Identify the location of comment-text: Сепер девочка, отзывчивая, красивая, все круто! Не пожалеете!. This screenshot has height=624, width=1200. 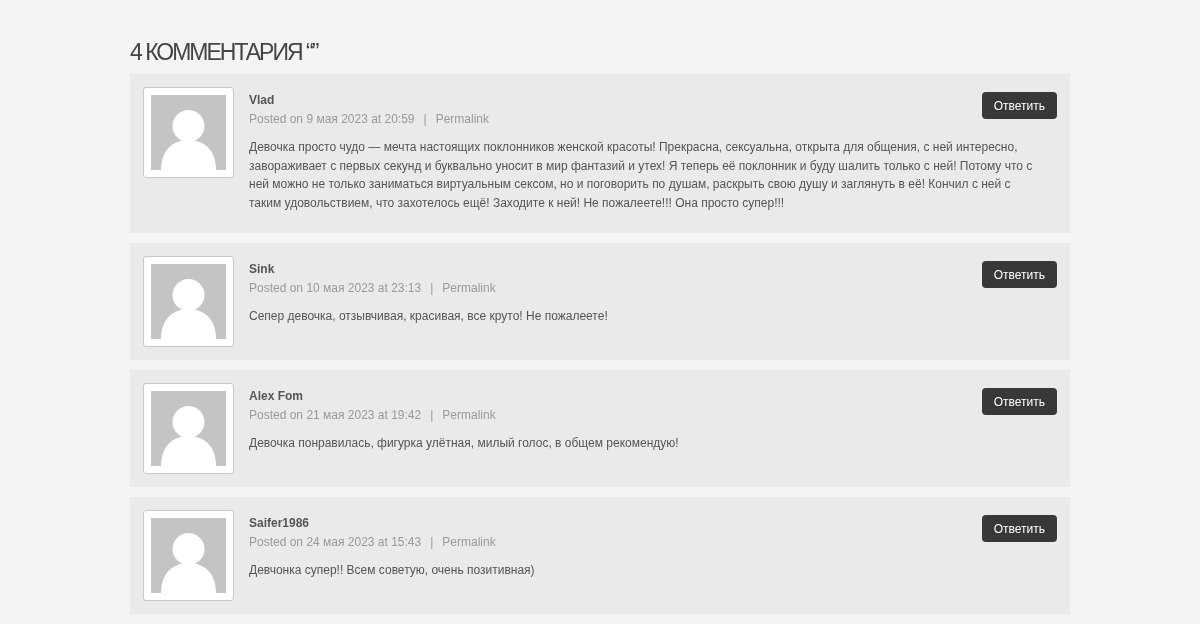
(429, 316).